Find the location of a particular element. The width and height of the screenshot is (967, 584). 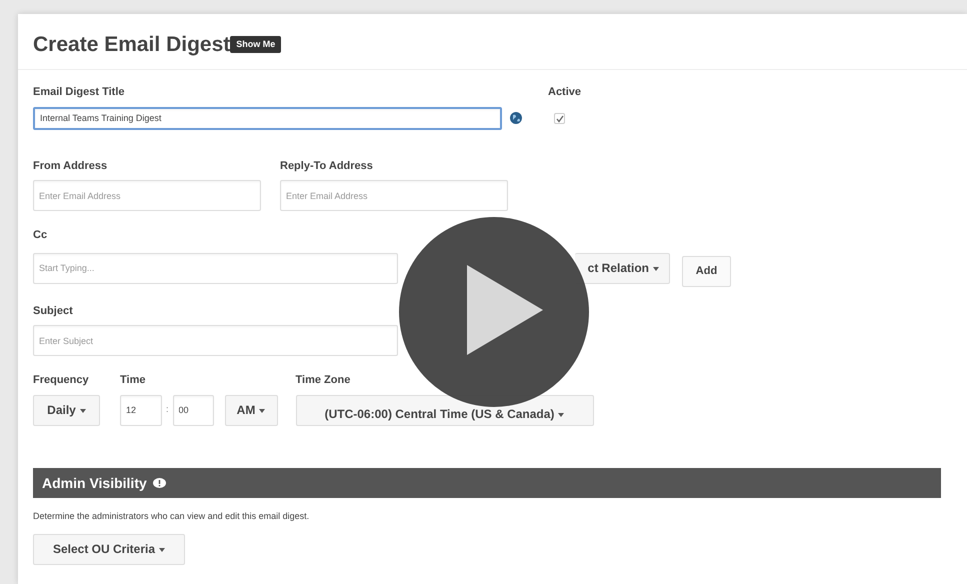

meridiem-dropdown: AM is located at coordinates (251, 410).